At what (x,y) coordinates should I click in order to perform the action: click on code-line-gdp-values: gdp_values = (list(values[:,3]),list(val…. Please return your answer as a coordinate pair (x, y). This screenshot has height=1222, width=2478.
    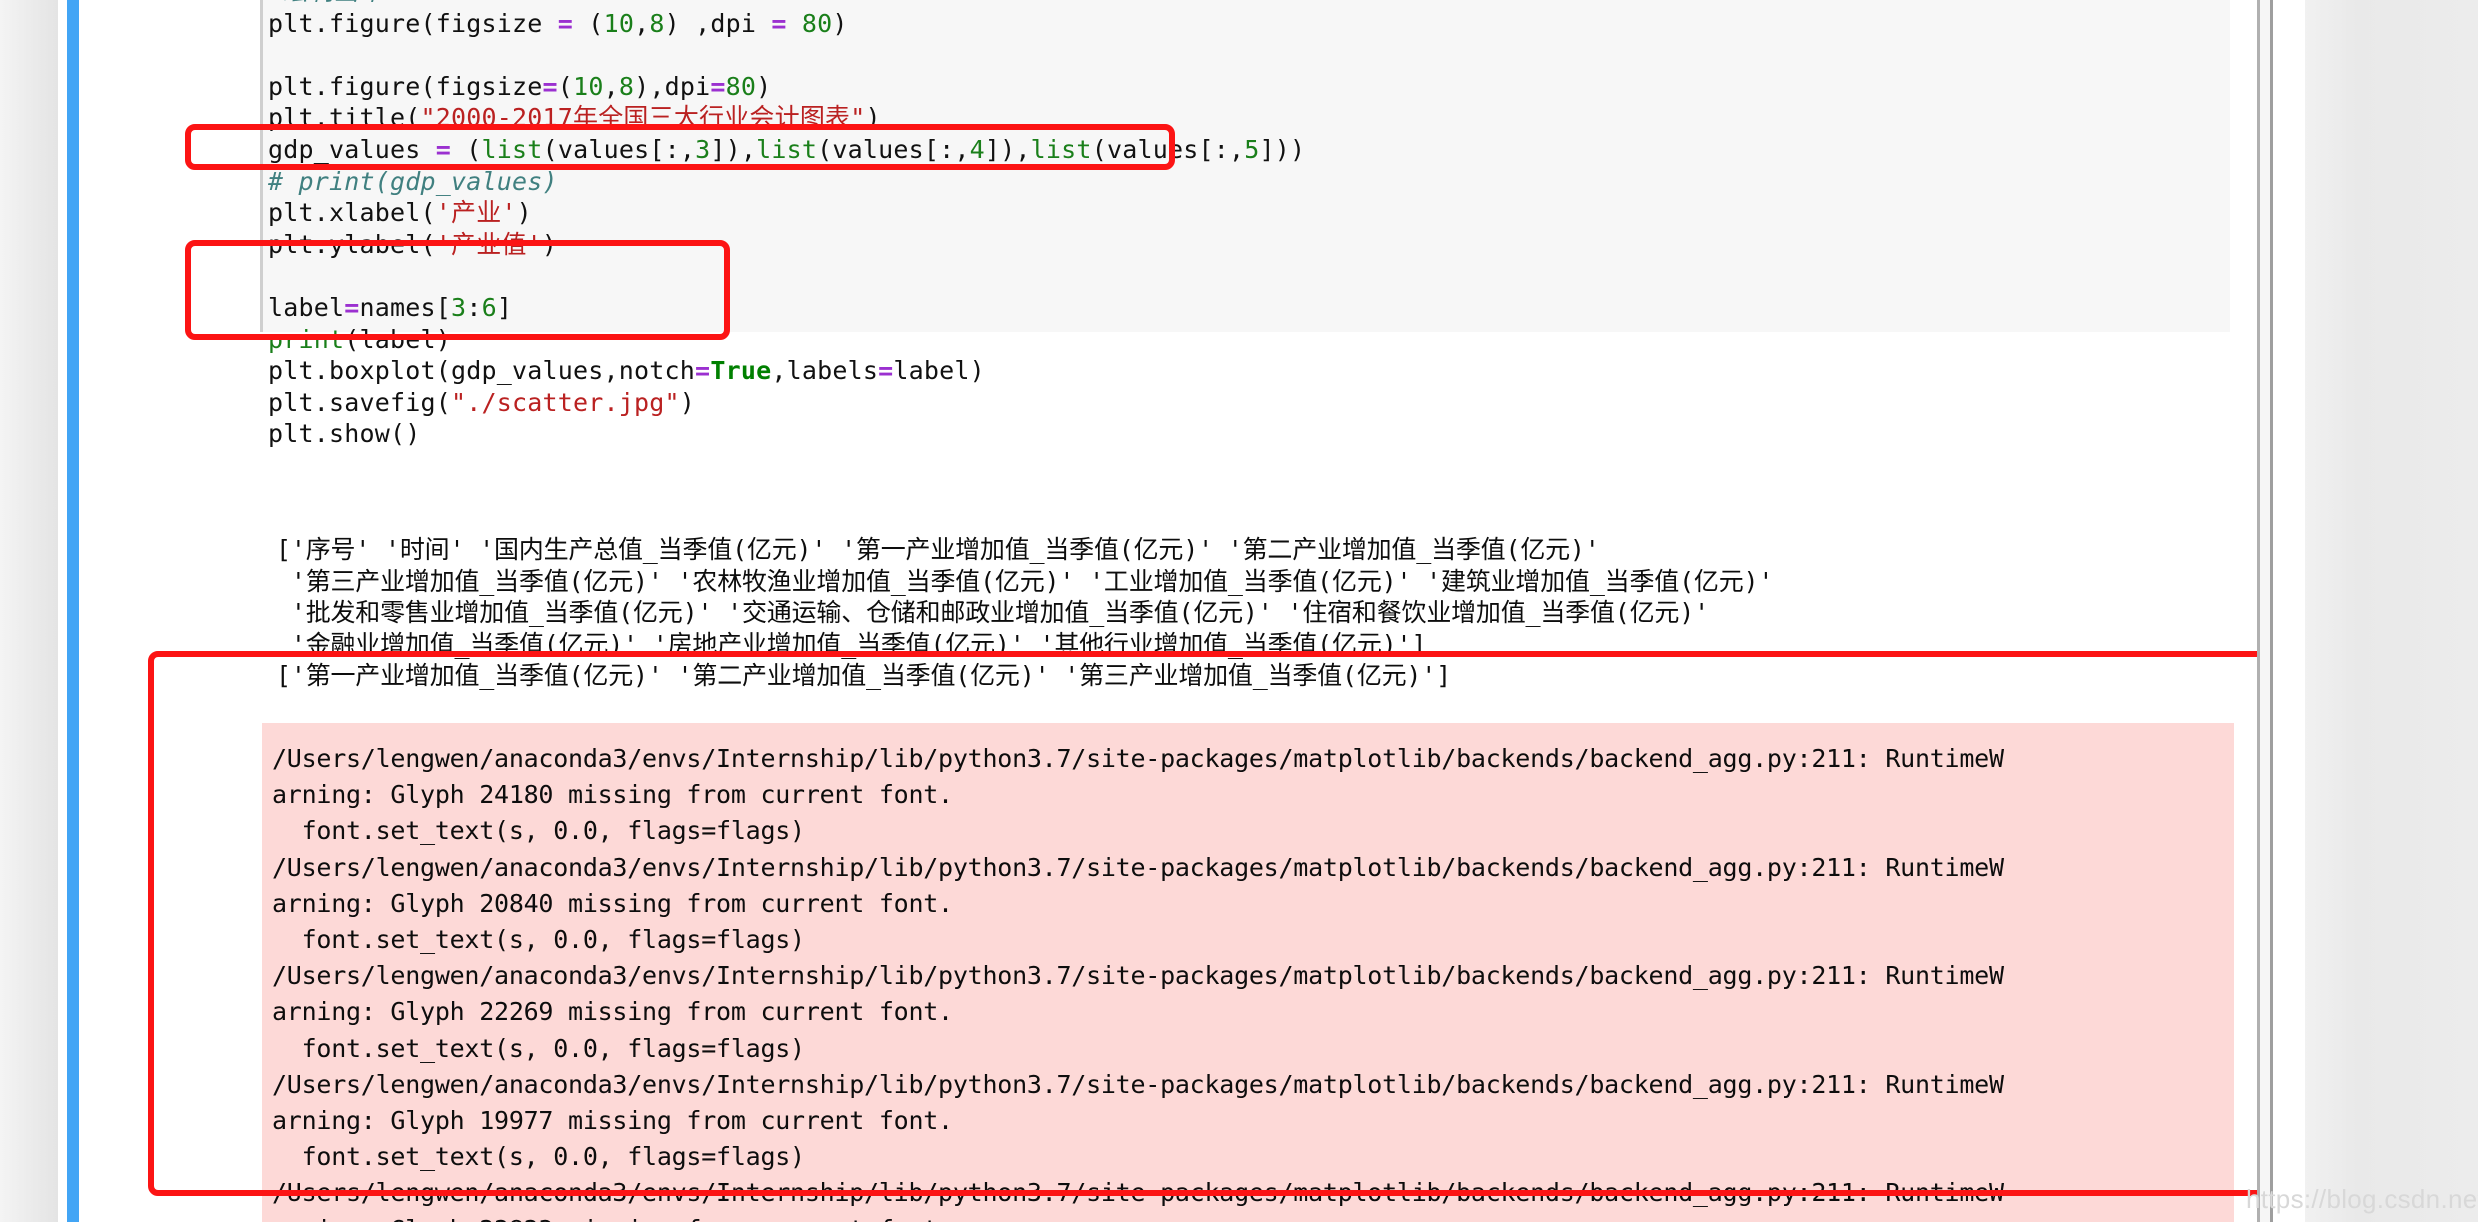
    Looking at the image, I should click on (787, 149).